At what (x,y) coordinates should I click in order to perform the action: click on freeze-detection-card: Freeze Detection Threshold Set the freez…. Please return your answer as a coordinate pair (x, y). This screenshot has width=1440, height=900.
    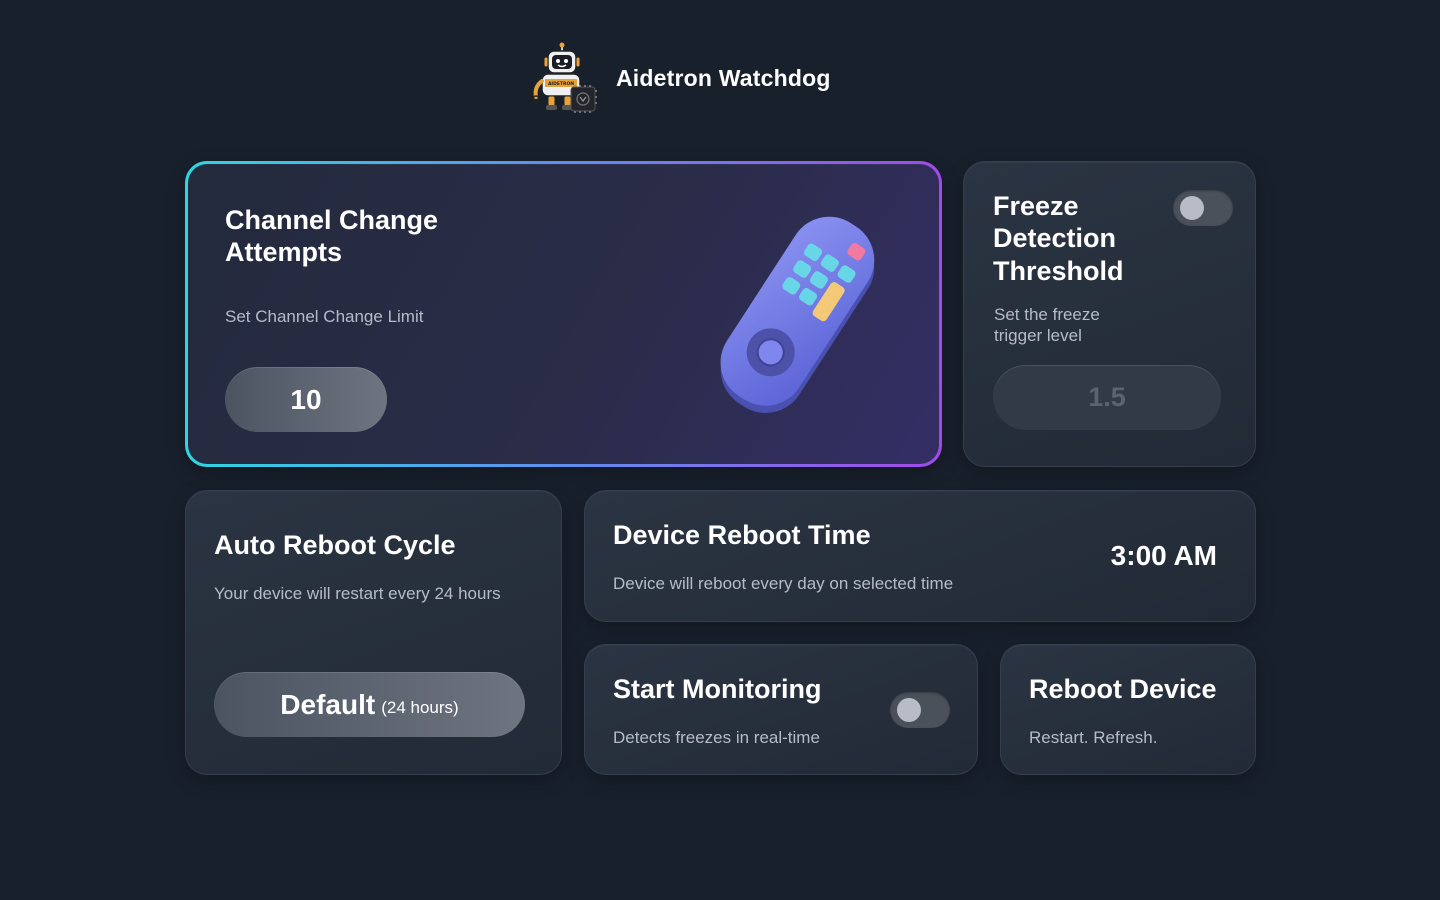
    Looking at the image, I should click on (1109, 314).